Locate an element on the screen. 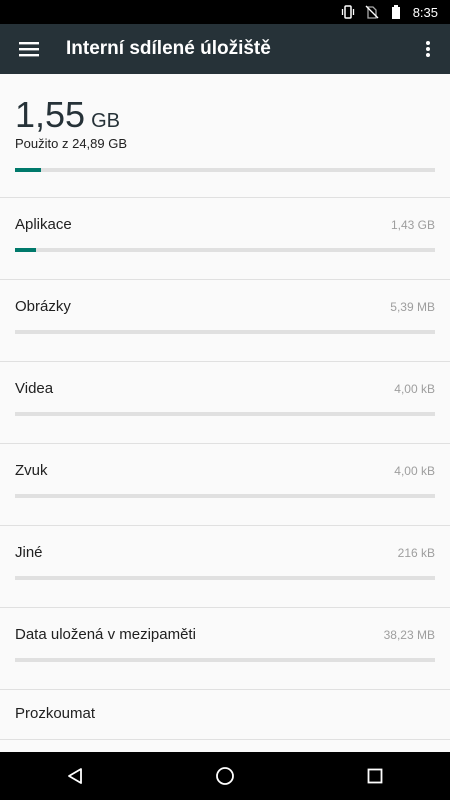 Image resolution: width=450 pixels, height=800 pixels. used-subtitle: Použito z 24,89 GB is located at coordinates (71, 143).